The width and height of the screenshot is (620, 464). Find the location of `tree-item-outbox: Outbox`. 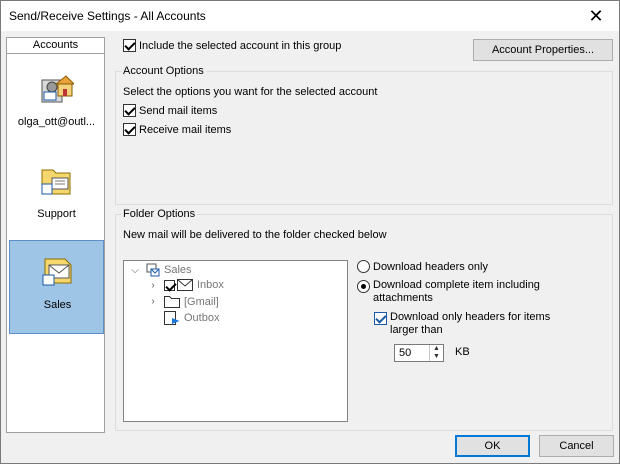

tree-item-outbox: Outbox is located at coordinates (191, 318).